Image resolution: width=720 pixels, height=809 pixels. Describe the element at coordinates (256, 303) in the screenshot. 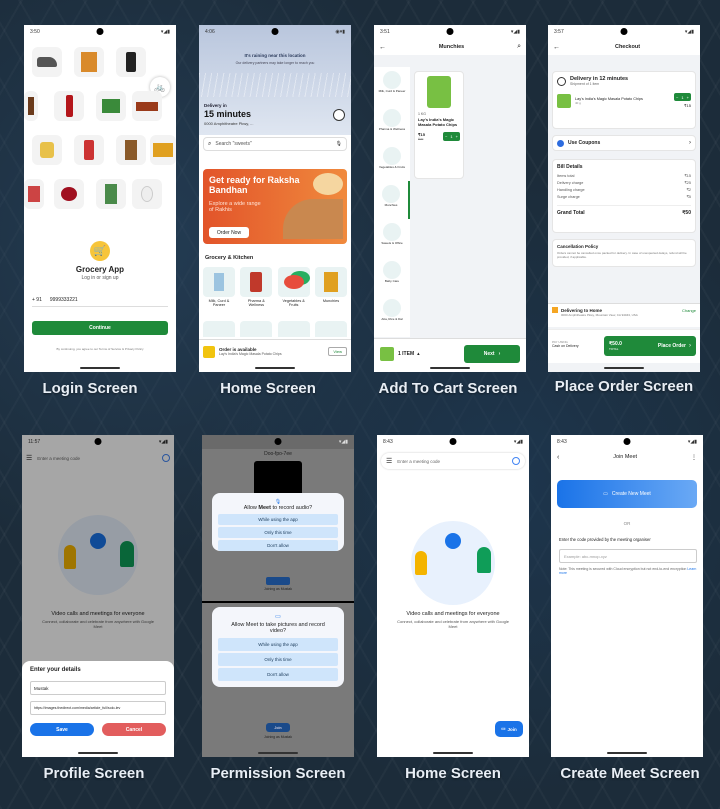

I see `category-label: Pharma & Wellness` at that location.